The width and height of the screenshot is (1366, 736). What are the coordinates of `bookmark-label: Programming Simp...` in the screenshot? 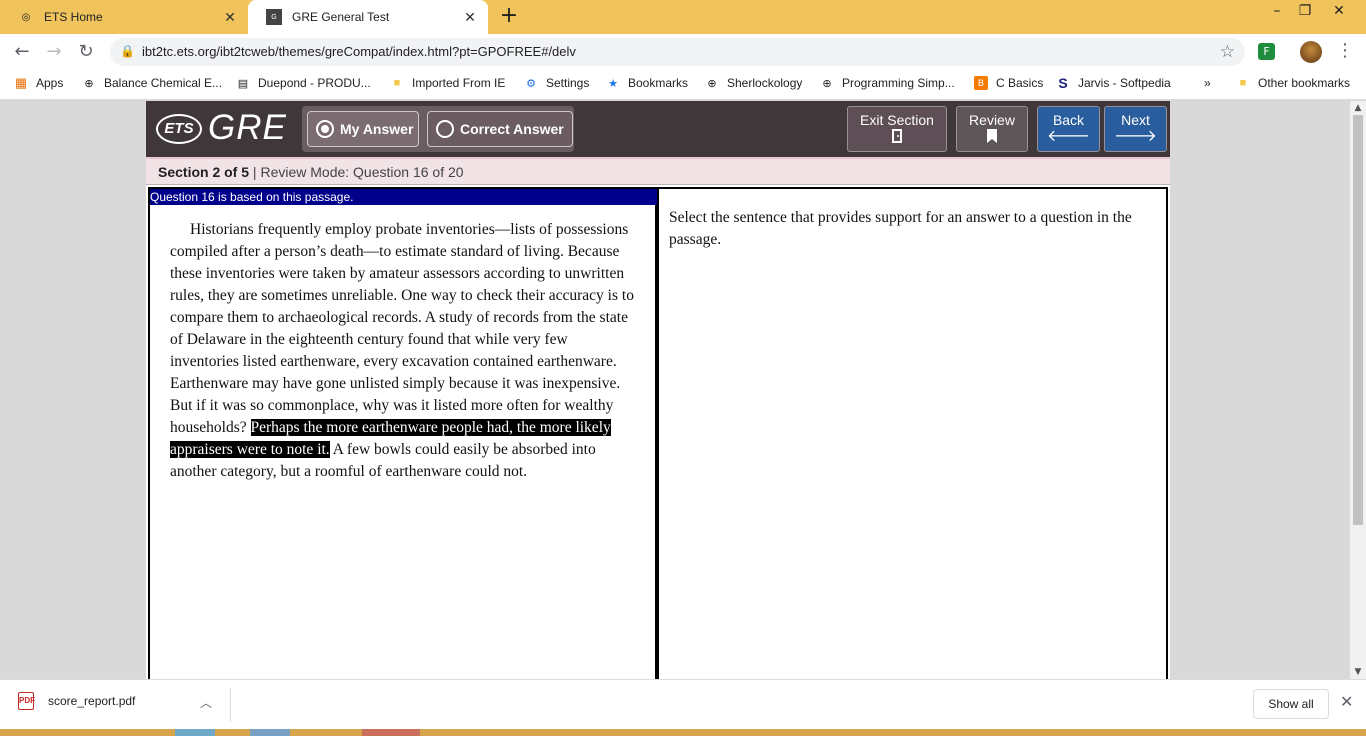 It's located at (898, 83).